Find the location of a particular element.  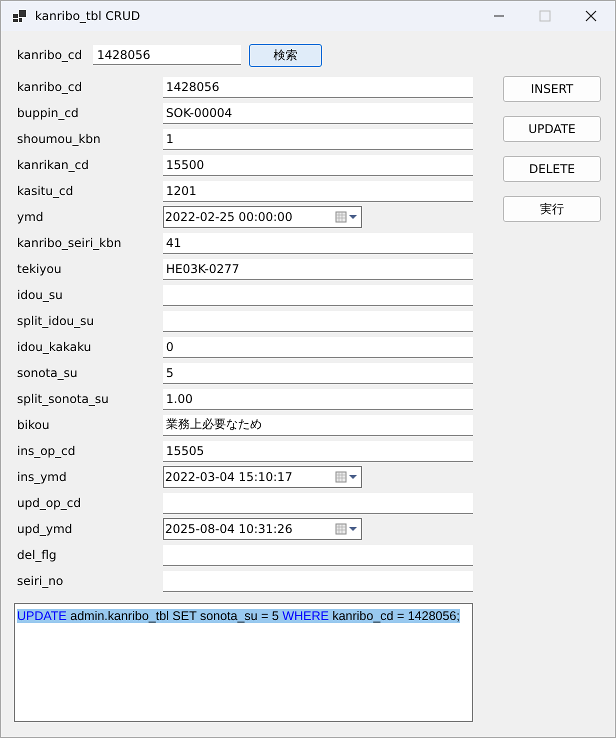

field-label: sonota_su is located at coordinates (47, 373).